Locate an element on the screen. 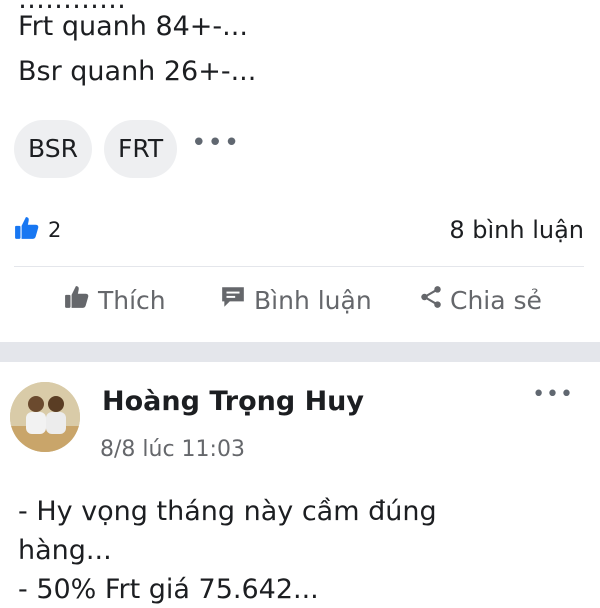 This screenshot has height=608, width=600. post-timestamp: 8/8 lúc 11:03 is located at coordinates (172, 449).